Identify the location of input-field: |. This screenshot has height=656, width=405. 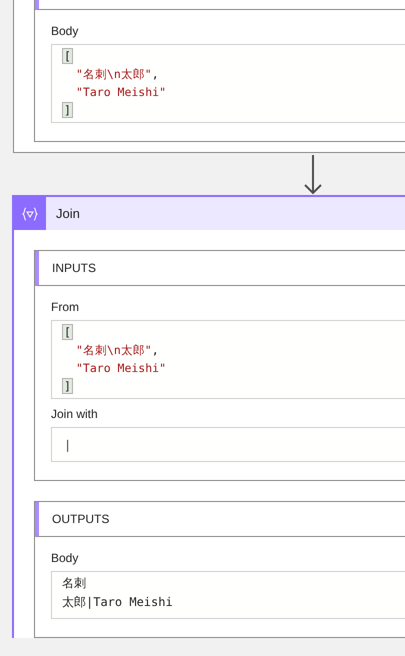
(228, 444).